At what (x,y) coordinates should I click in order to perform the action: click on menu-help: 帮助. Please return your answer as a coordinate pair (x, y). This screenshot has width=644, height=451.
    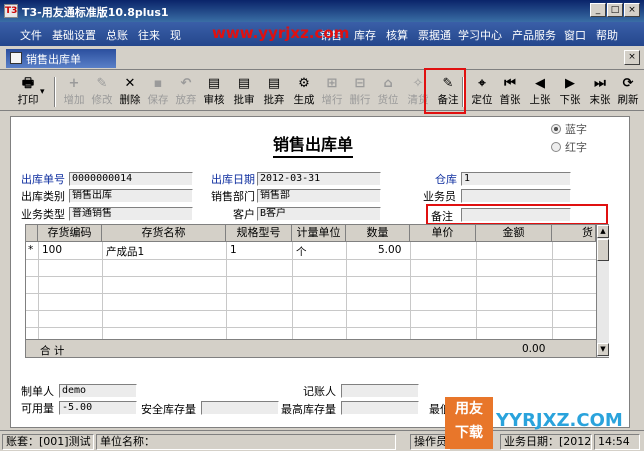
    Looking at the image, I should click on (607, 35).